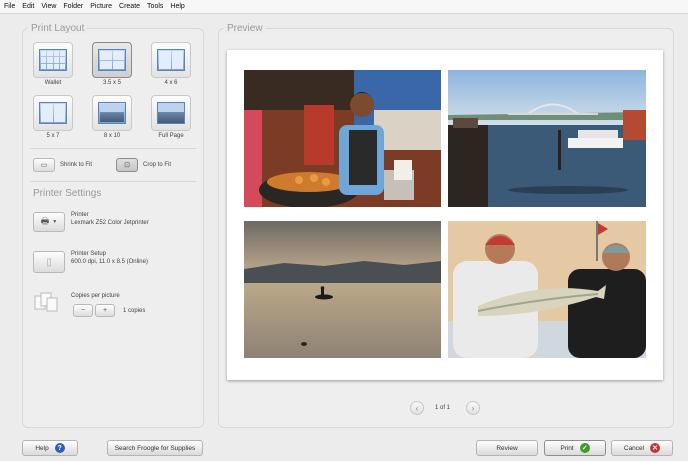  I want to click on chevron-left-icon: ‹, so click(417, 408).